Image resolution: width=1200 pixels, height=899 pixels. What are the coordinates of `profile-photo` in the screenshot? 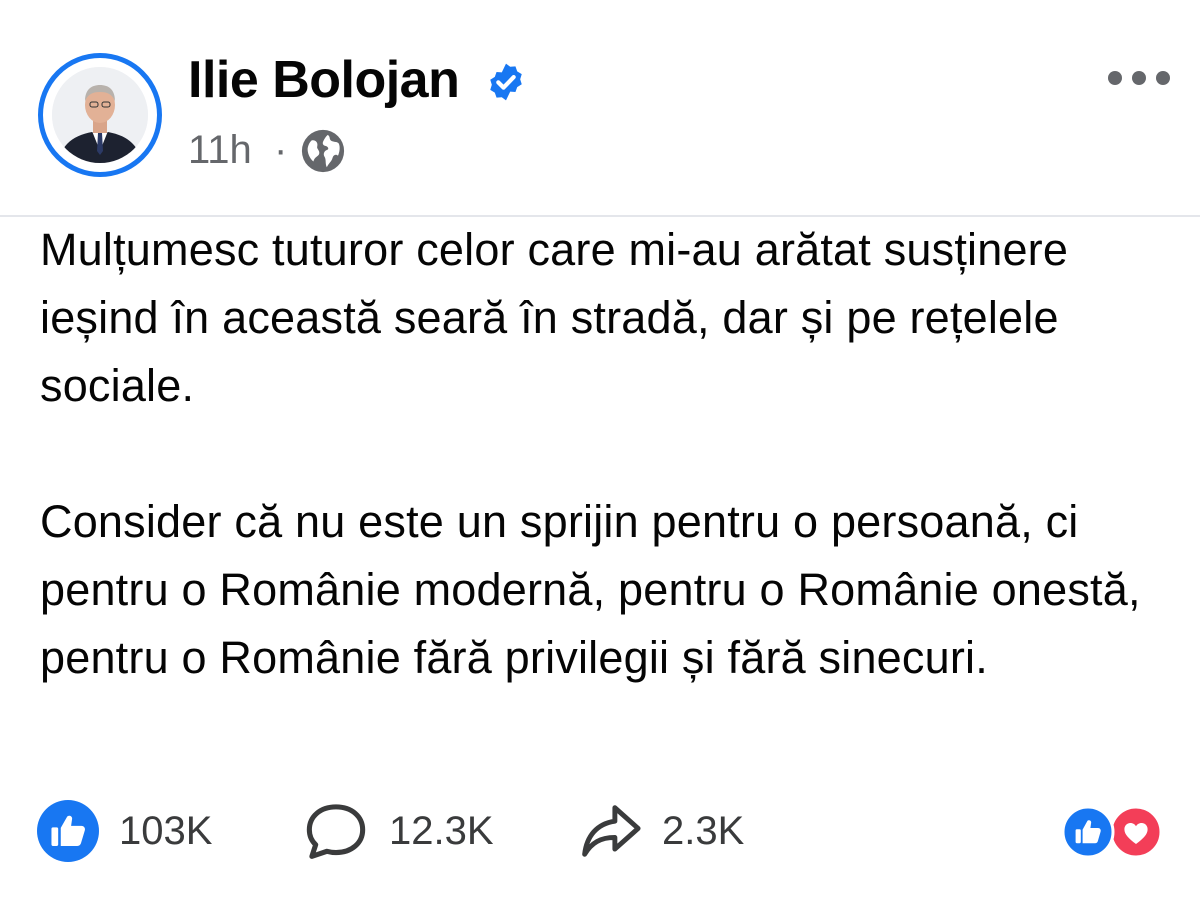 It's located at (100, 115).